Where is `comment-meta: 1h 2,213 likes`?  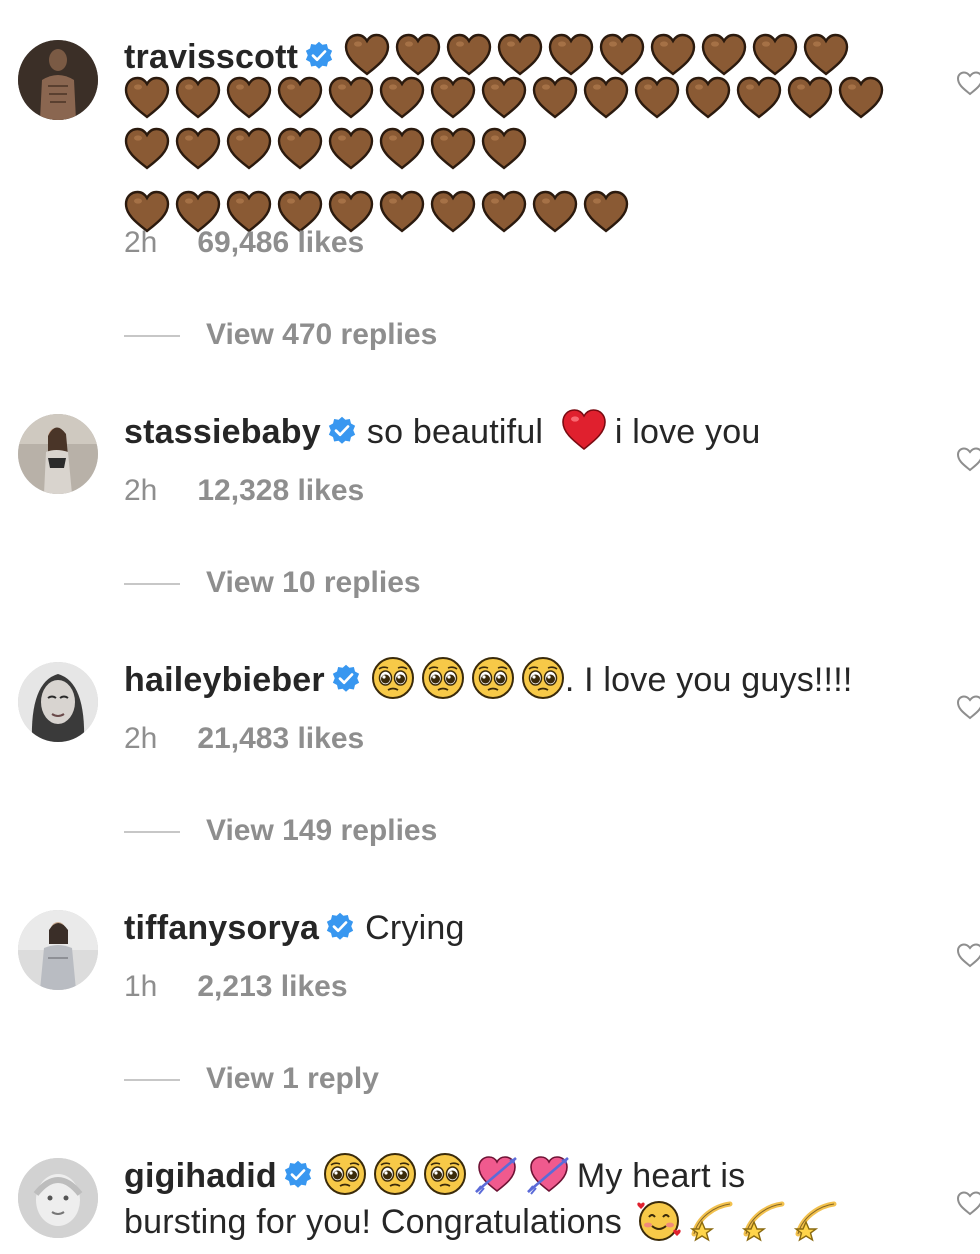
comment-meta: 1h 2,213 likes is located at coordinates (236, 987).